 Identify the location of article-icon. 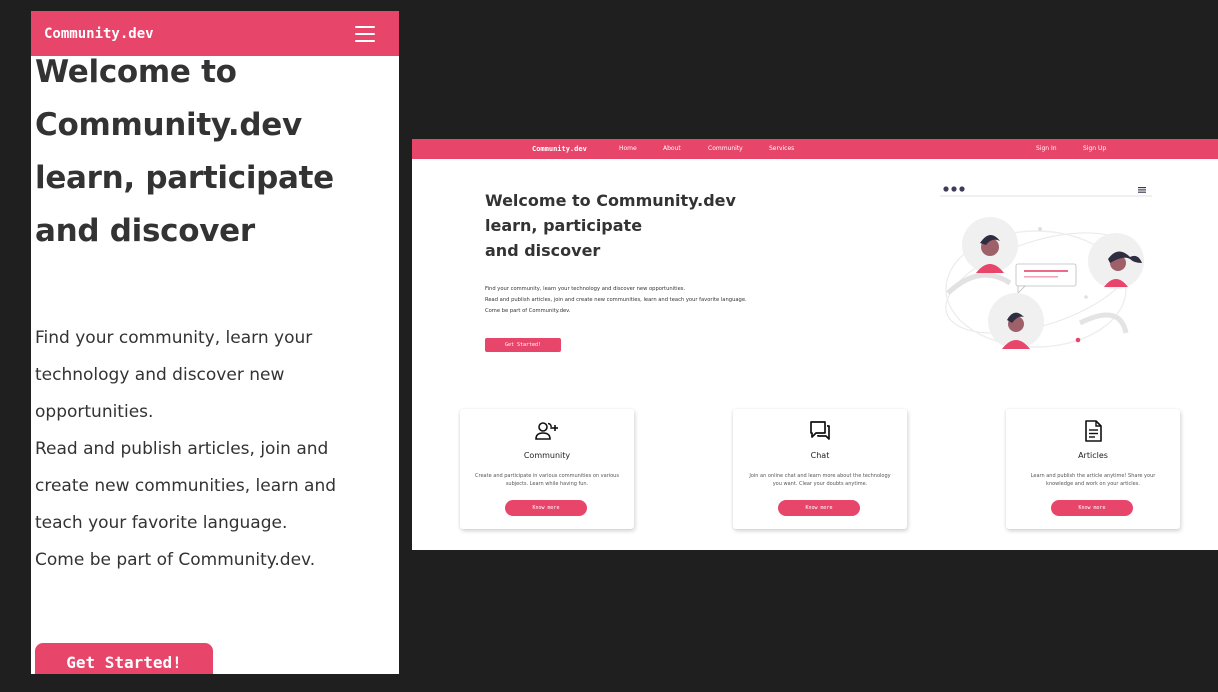
(1093, 431).